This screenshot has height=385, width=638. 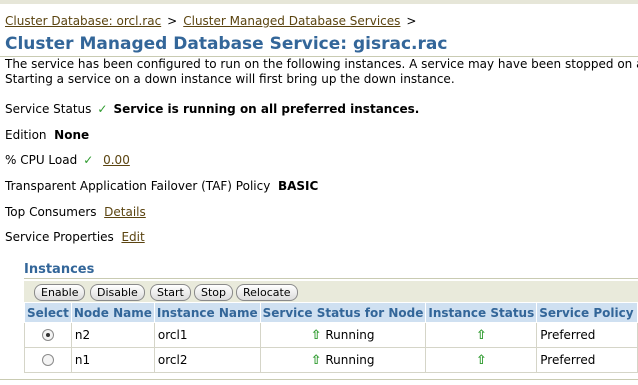 What do you see at coordinates (207, 360) in the screenshot?
I see `instance-name-cell: orcl2` at bounding box center [207, 360].